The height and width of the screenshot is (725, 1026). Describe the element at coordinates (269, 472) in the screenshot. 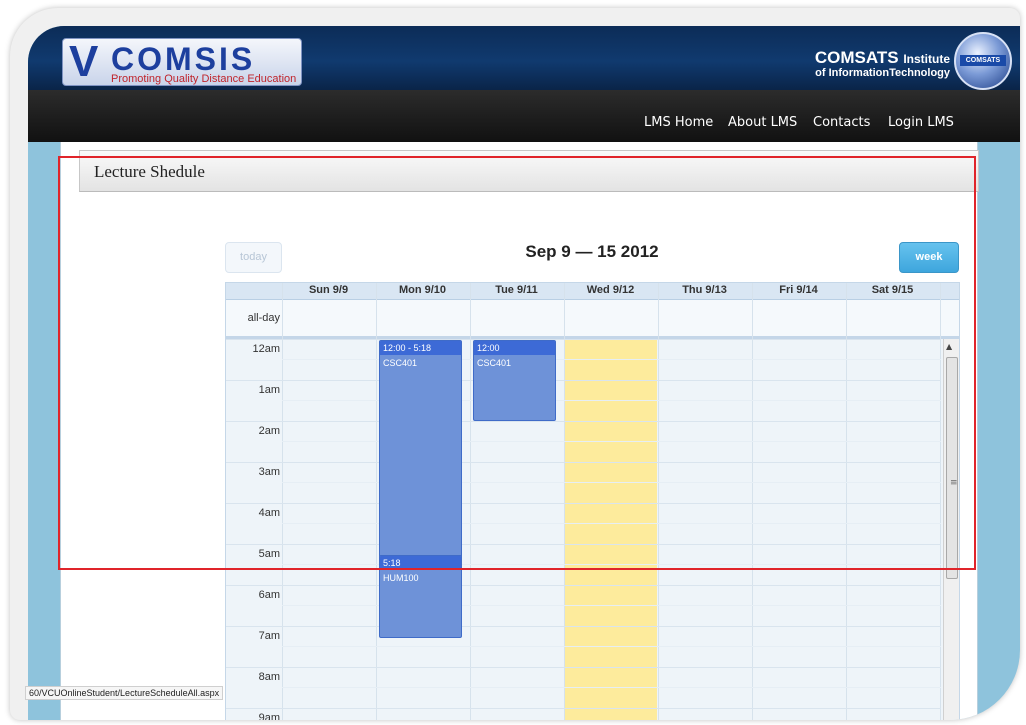

I see `hour-label-3am: 3am` at that location.